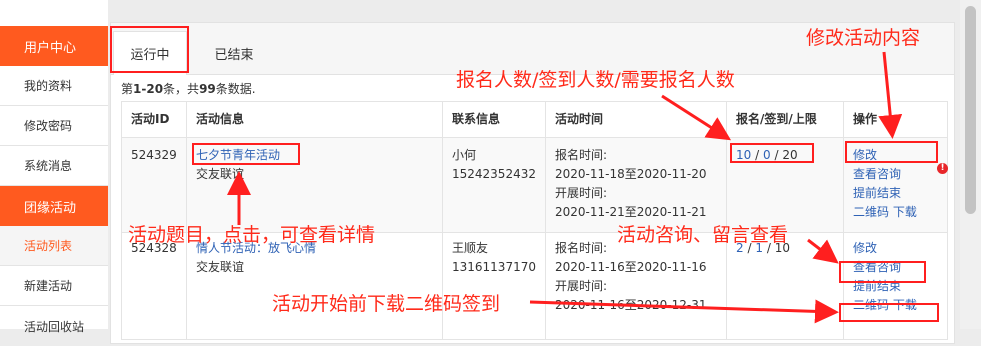 Image resolution: width=981 pixels, height=346 pixels. Describe the element at coordinates (595, 80) in the screenshot. I see `annotation-counts: 报名人数/签到人数/需要报名人数` at that location.